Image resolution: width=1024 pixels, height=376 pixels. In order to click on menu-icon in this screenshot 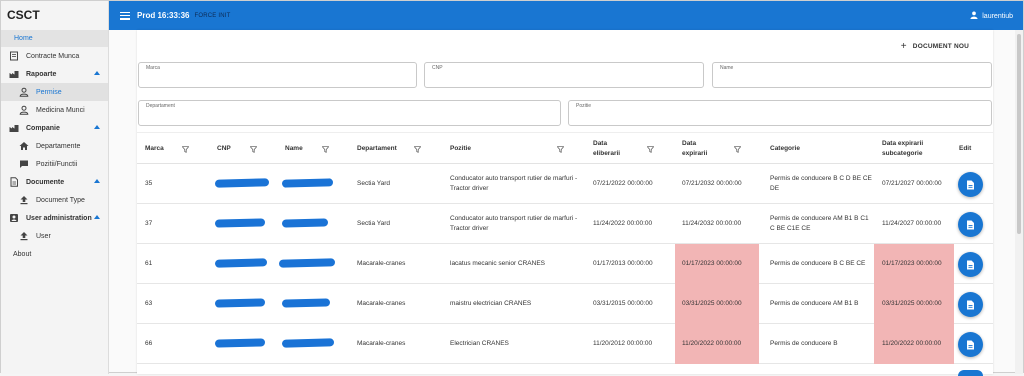, I will do `click(125, 15)`.